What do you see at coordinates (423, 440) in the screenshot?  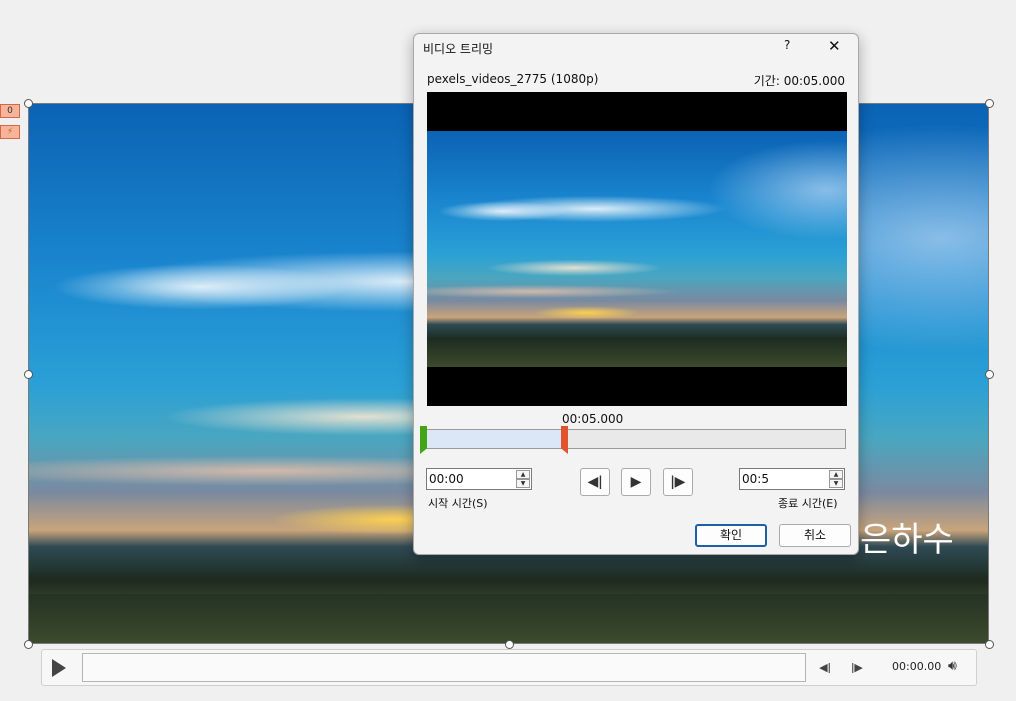 I see `start-marker-handle` at bounding box center [423, 440].